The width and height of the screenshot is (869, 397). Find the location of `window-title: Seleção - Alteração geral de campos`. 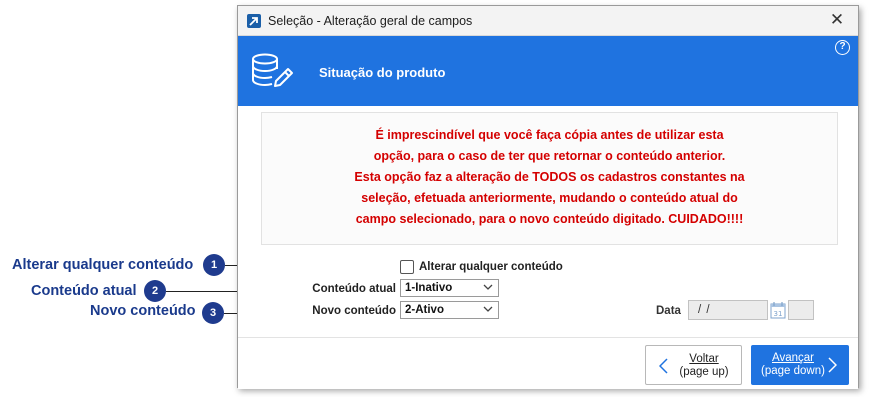

window-title: Seleção - Alteração geral de campos is located at coordinates (370, 21).